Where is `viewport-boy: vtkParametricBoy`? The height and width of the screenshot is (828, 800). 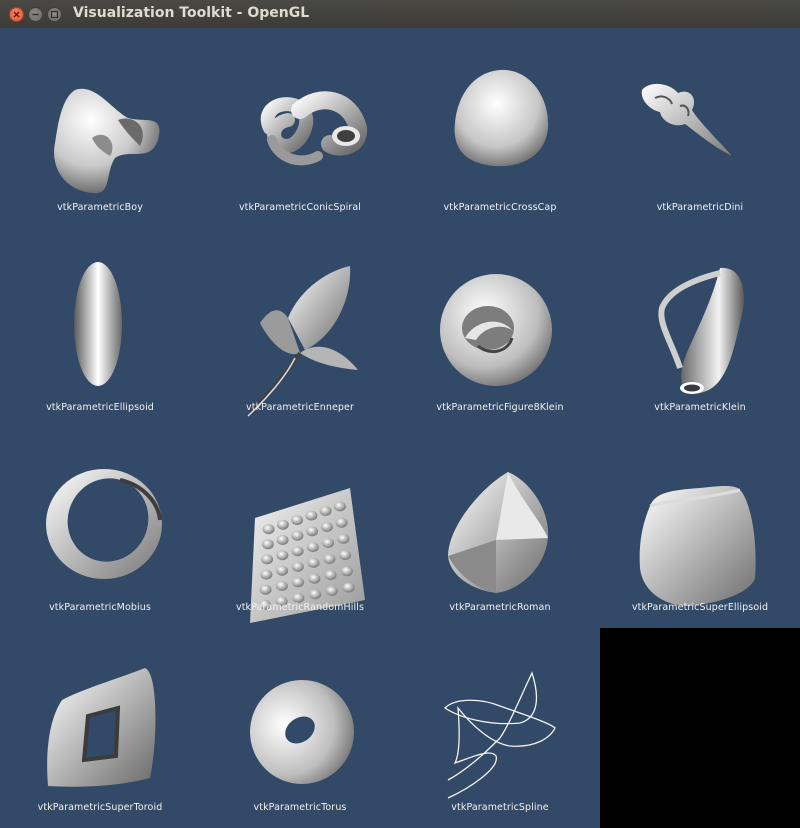 viewport-boy: vtkParametricBoy is located at coordinates (100, 128).